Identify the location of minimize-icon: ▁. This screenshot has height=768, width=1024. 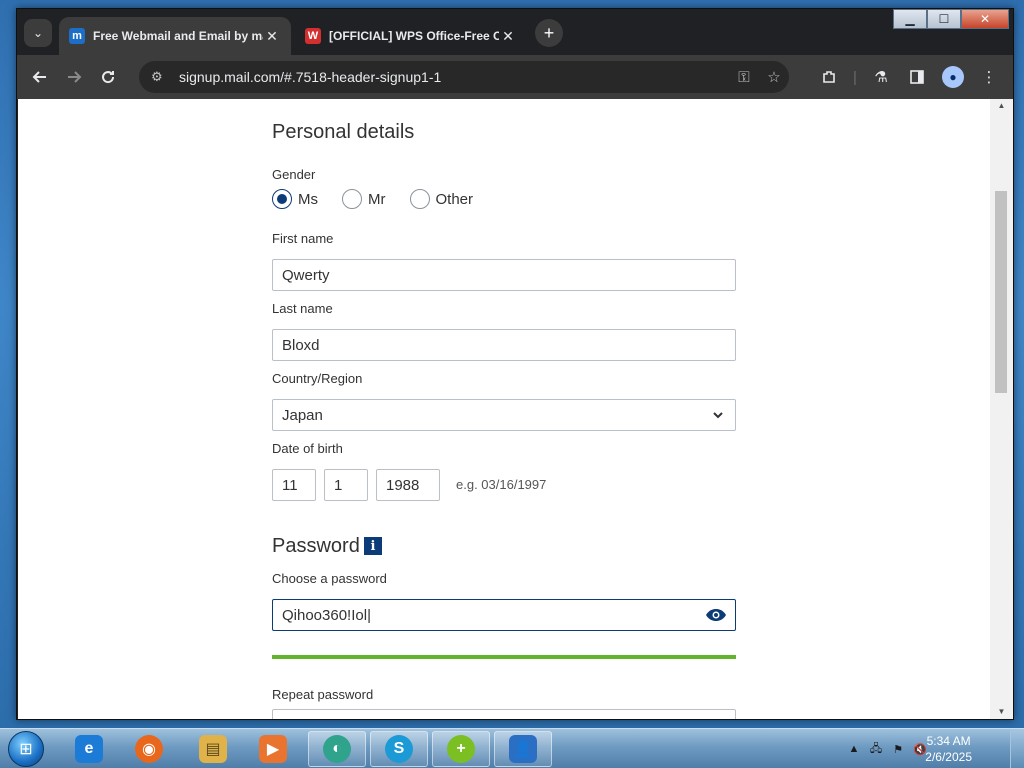
(910, 19).